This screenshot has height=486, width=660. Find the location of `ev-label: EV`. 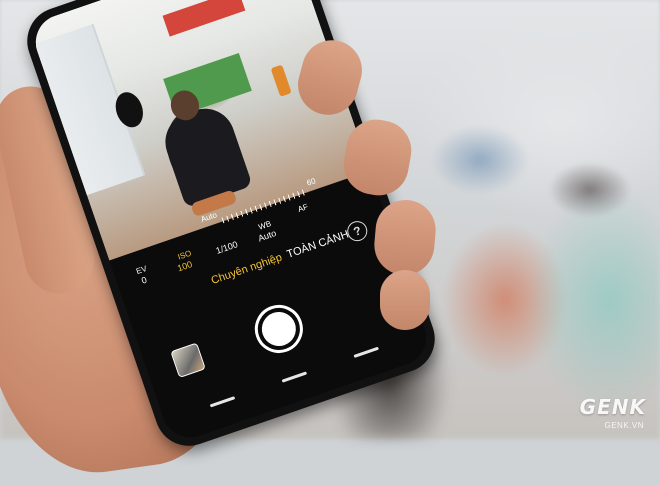

ev-label: EV is located at coordinates (141, 270).